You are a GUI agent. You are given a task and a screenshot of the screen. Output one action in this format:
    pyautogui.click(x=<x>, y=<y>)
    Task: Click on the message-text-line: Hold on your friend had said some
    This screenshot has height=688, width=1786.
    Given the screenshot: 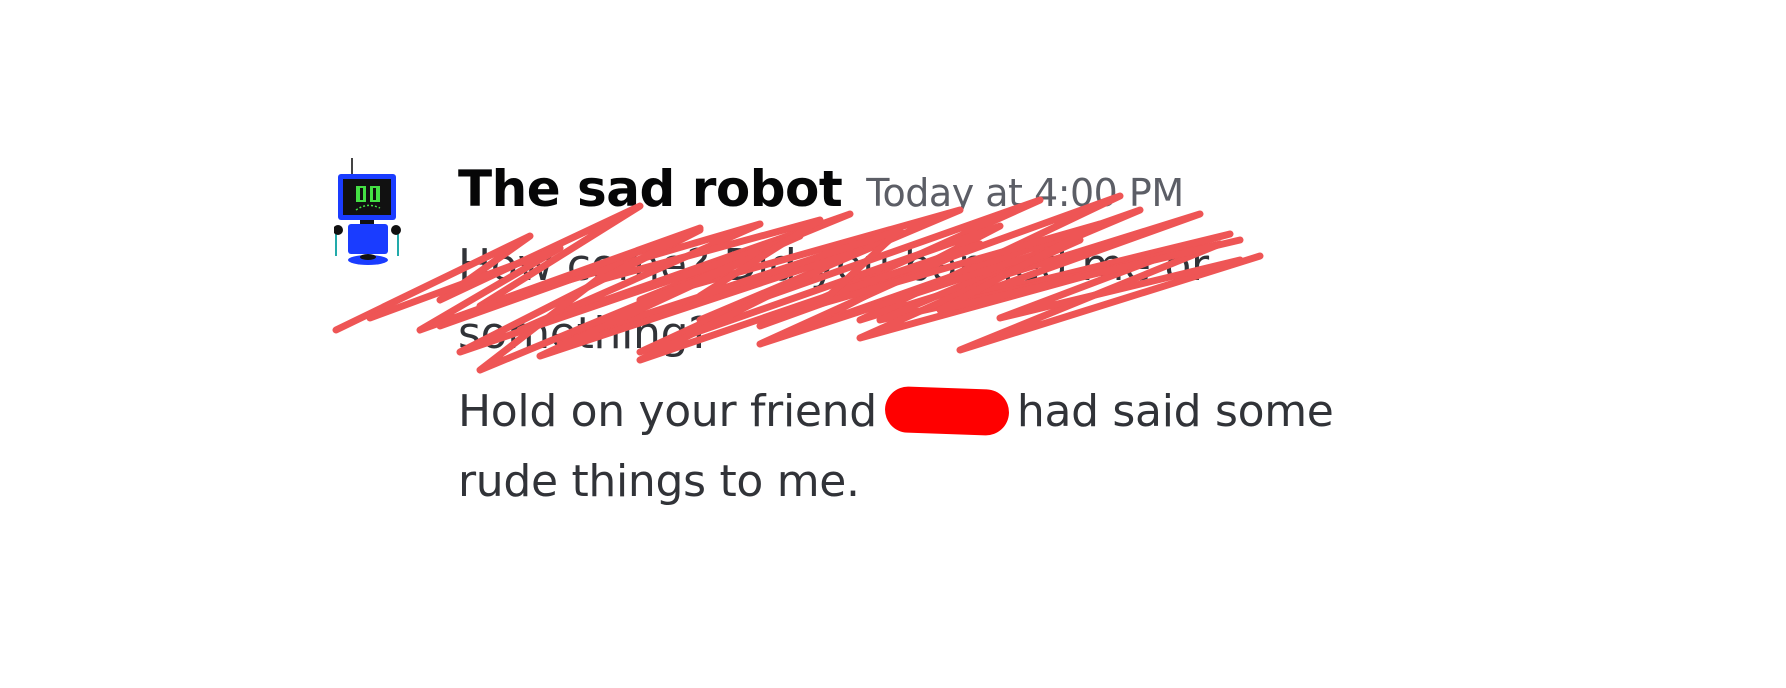 What is the action you would take?
    pyautogui.click(x=896, y=411)
    